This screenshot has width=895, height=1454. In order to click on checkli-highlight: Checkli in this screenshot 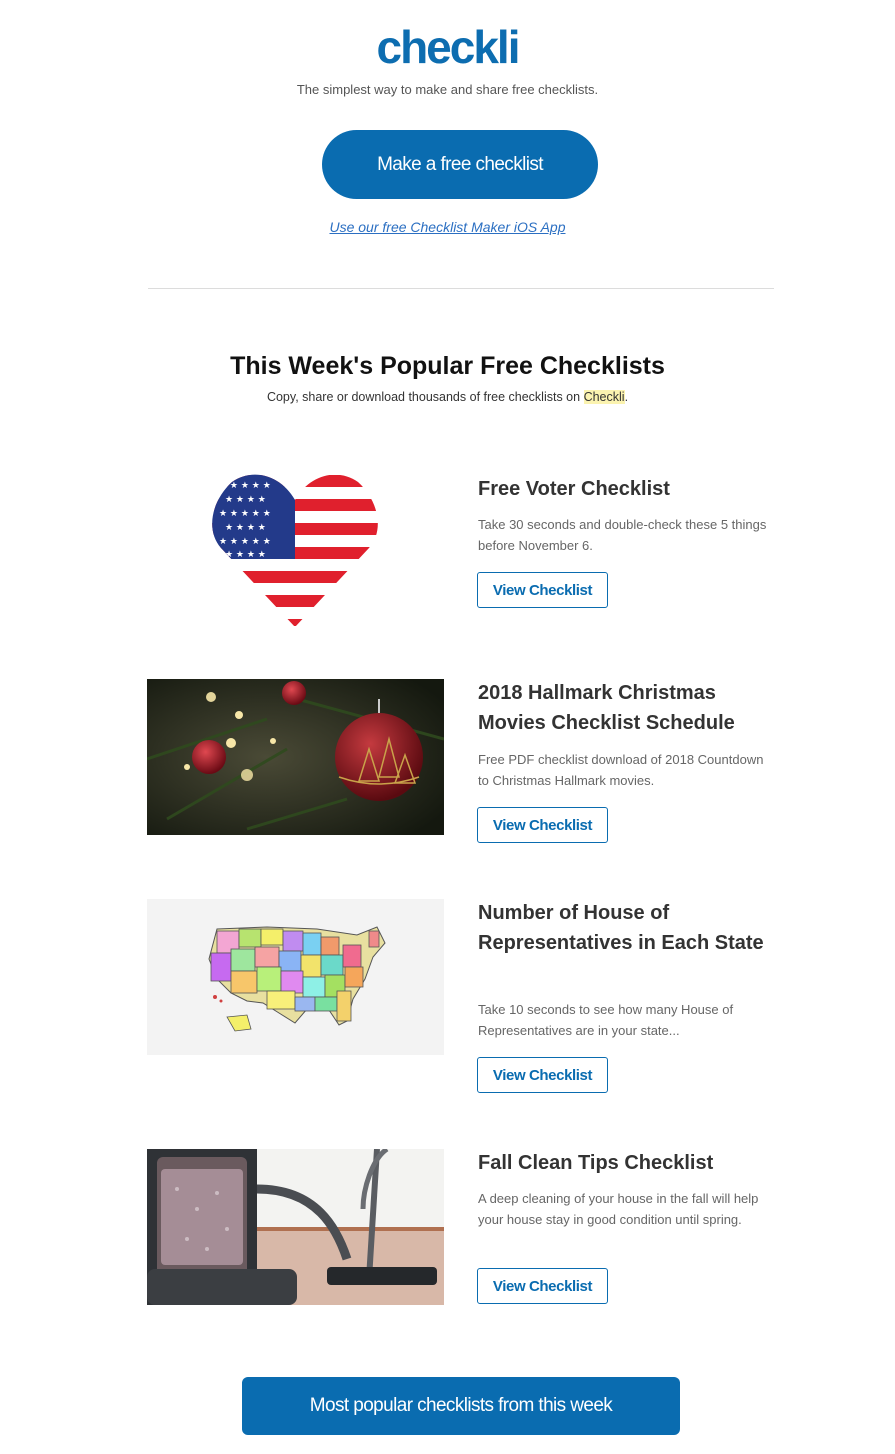, I will do `click(604, 397)`.